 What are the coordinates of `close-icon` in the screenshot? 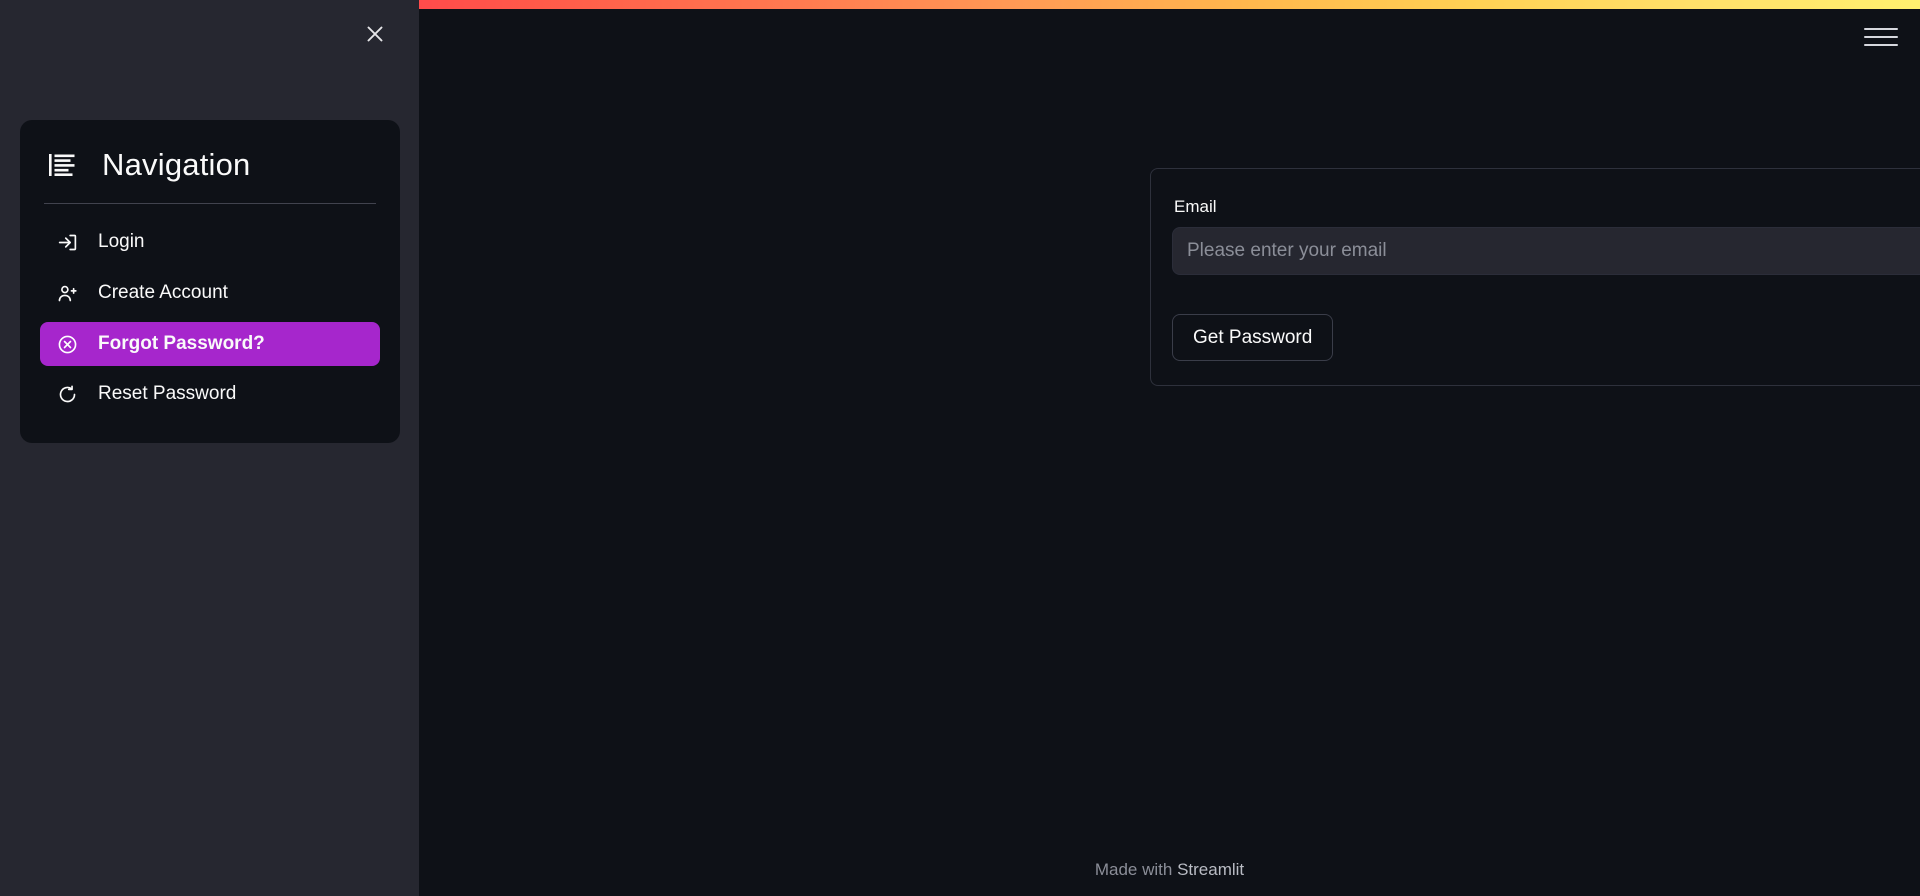 It's located at (375, 34).